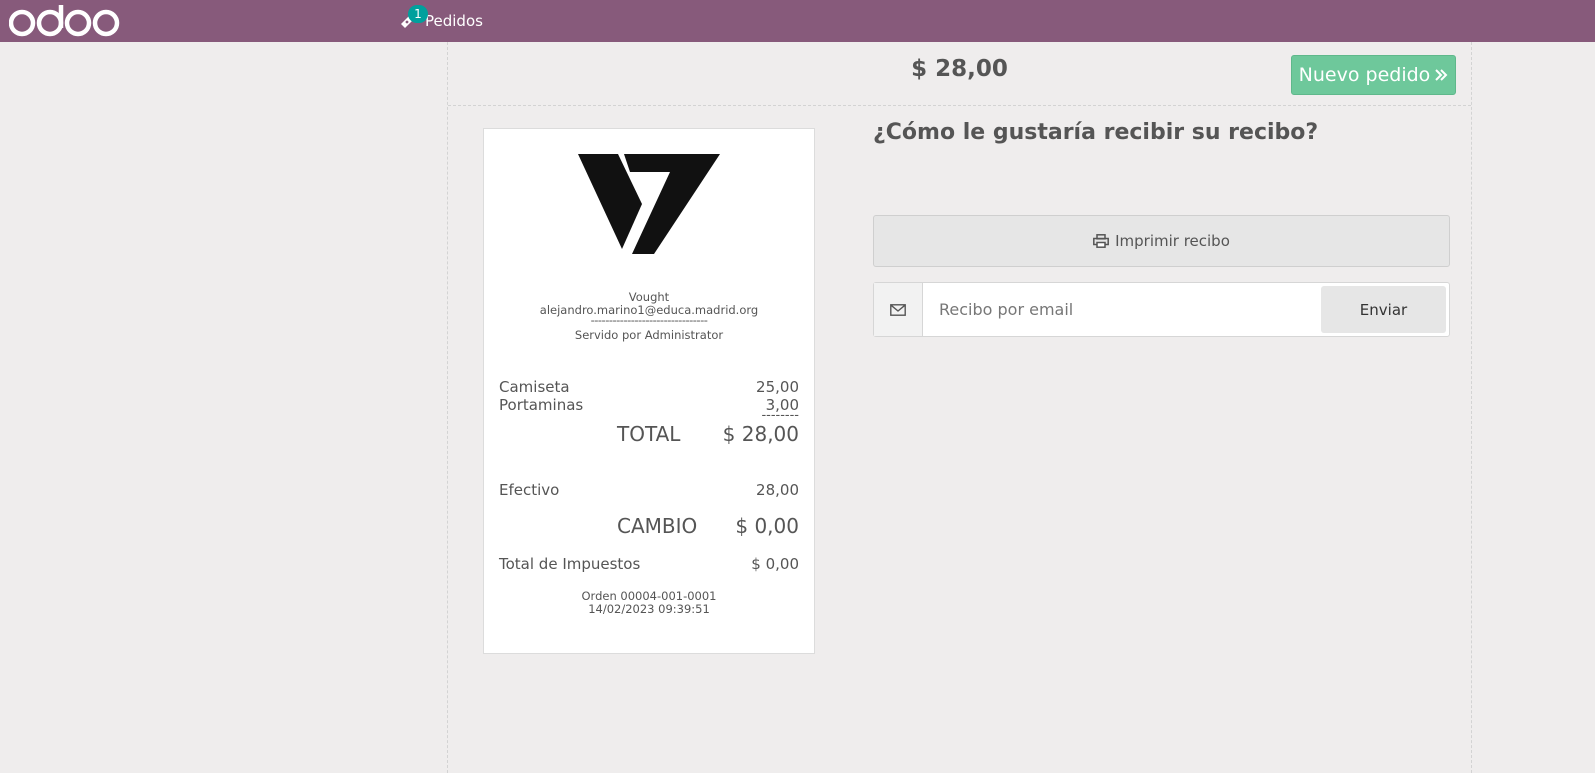 The height and width of the screenshot is (773, 1595). Describe the element at coordinates (529, 490) in the screenshot. I see `payment-method-label: Efectivo` at that location.